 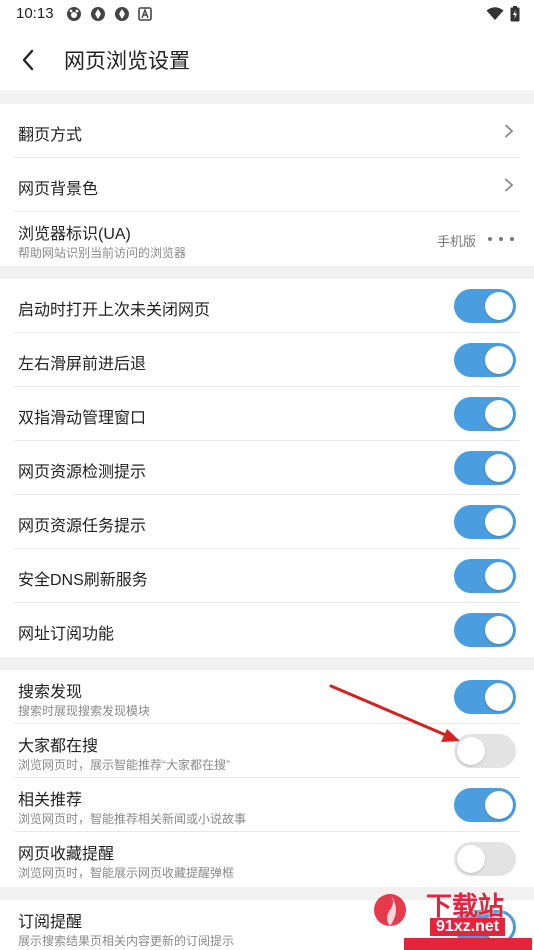 What do you see at coordinates (456, 241) in the screenshot?
I see `ua-value: 手机版` at bounding box center [456, 241].